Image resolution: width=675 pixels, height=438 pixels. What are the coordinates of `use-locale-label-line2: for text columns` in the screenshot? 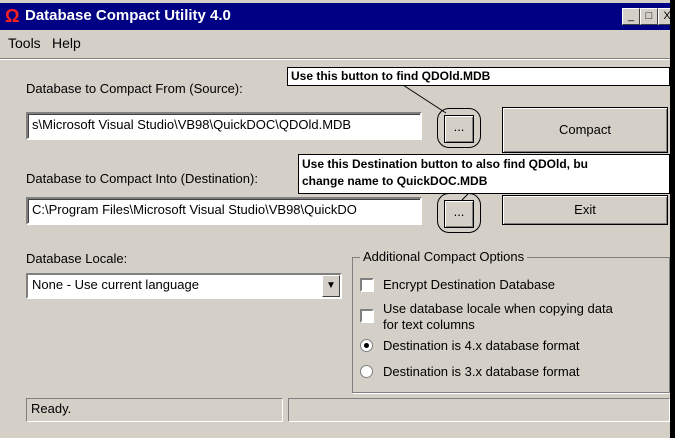 It's located at (429, 324).